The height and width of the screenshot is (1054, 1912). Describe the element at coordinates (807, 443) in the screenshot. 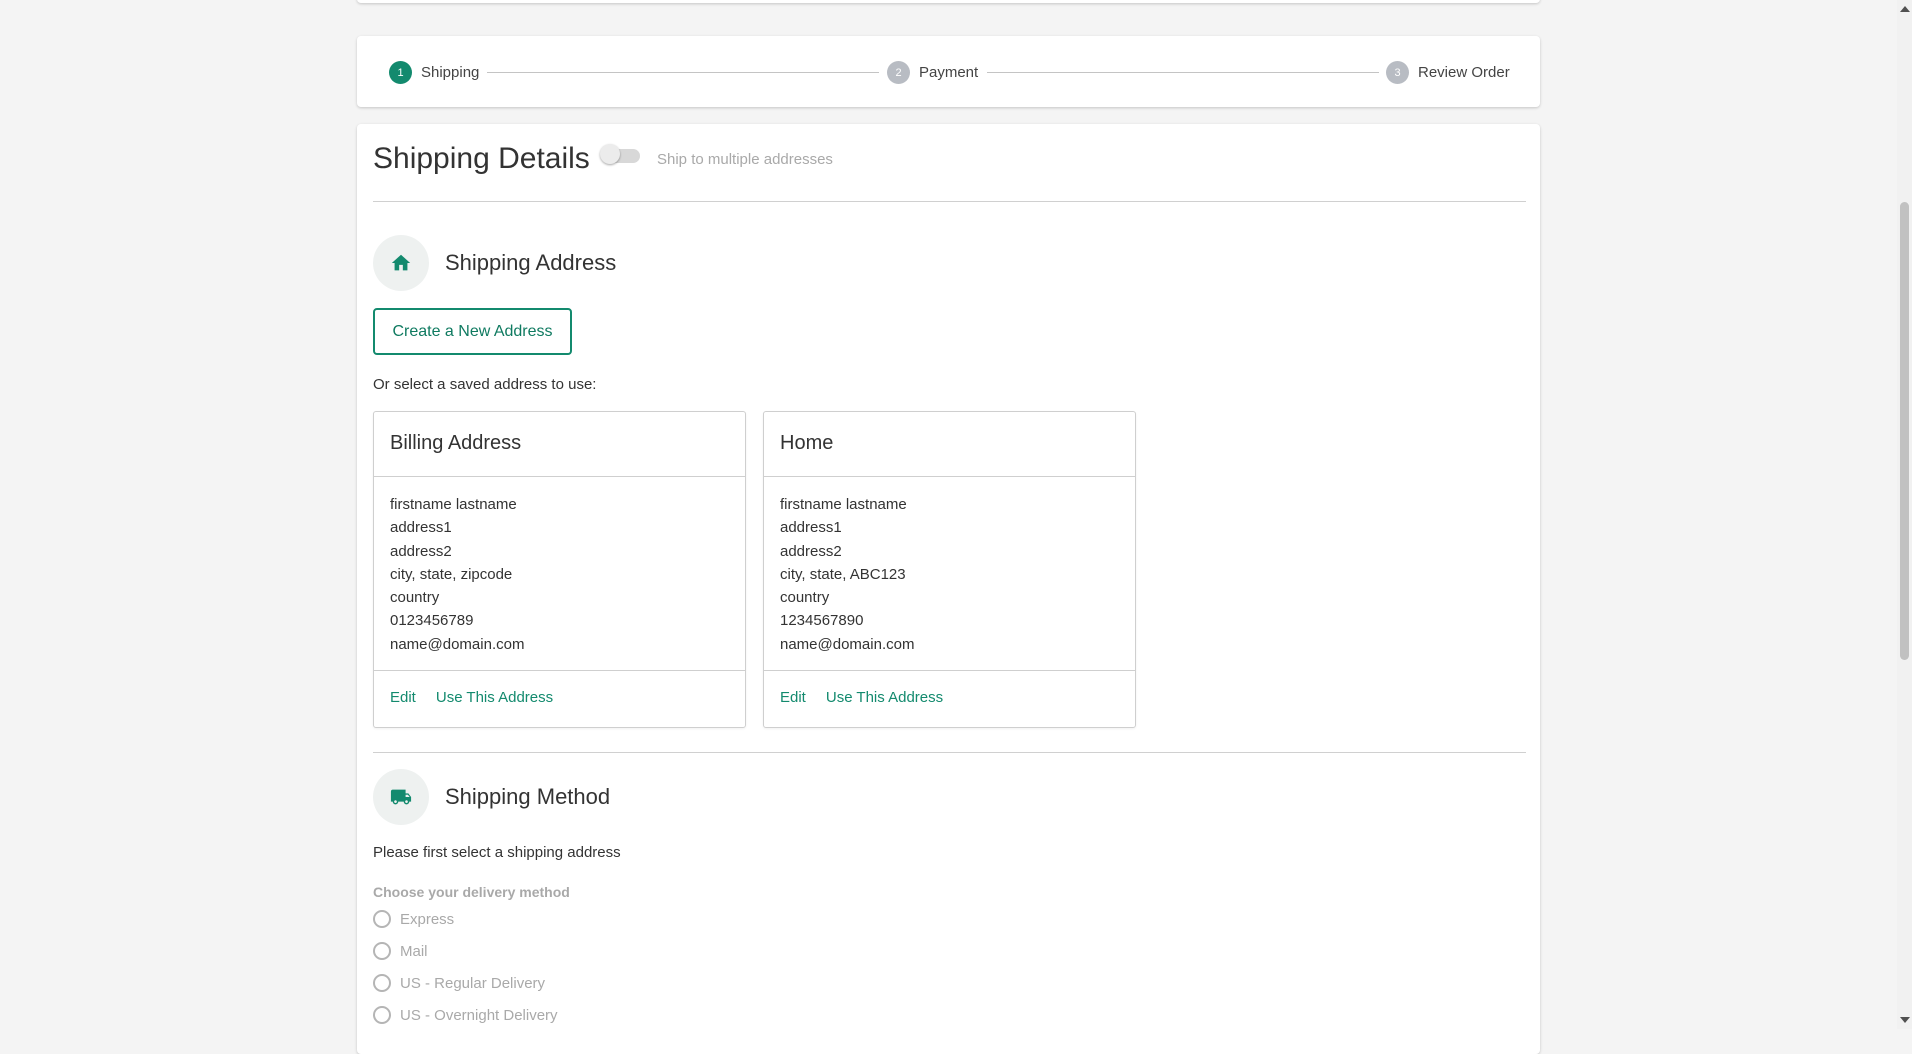

I see `card-title: Home` at that location.